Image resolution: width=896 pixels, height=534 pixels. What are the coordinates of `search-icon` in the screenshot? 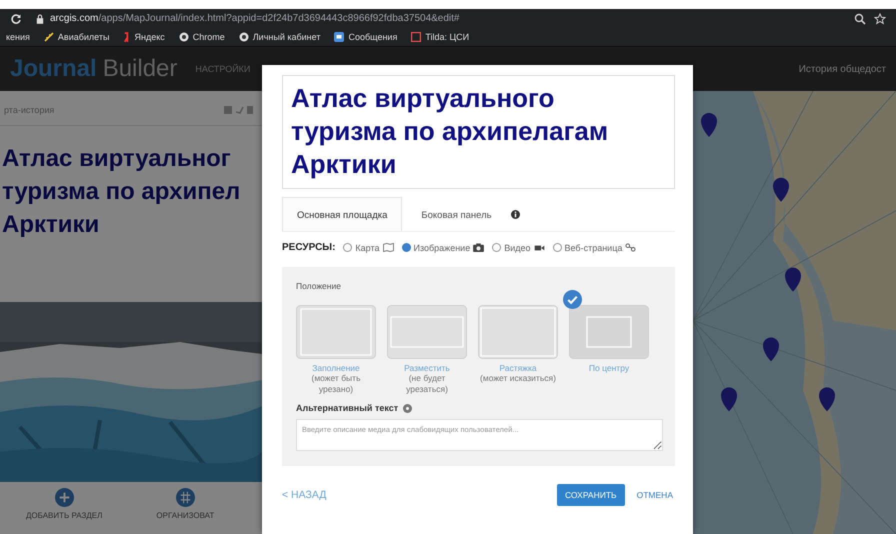 It's located at (860, 18).